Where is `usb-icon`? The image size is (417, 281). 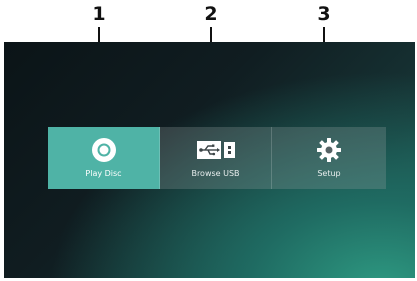 usb-icon is located at coordinates (215, 150).